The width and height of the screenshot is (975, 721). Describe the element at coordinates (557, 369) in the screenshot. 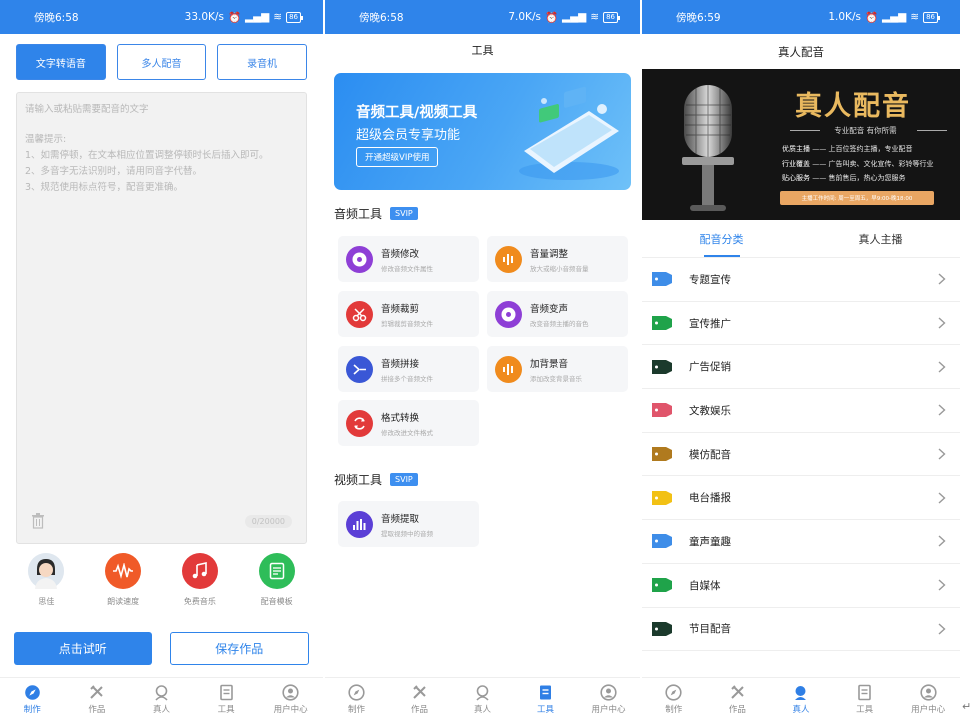

I see `audio-tool-card: 加背景音 添加改变背景音乐` at that location.